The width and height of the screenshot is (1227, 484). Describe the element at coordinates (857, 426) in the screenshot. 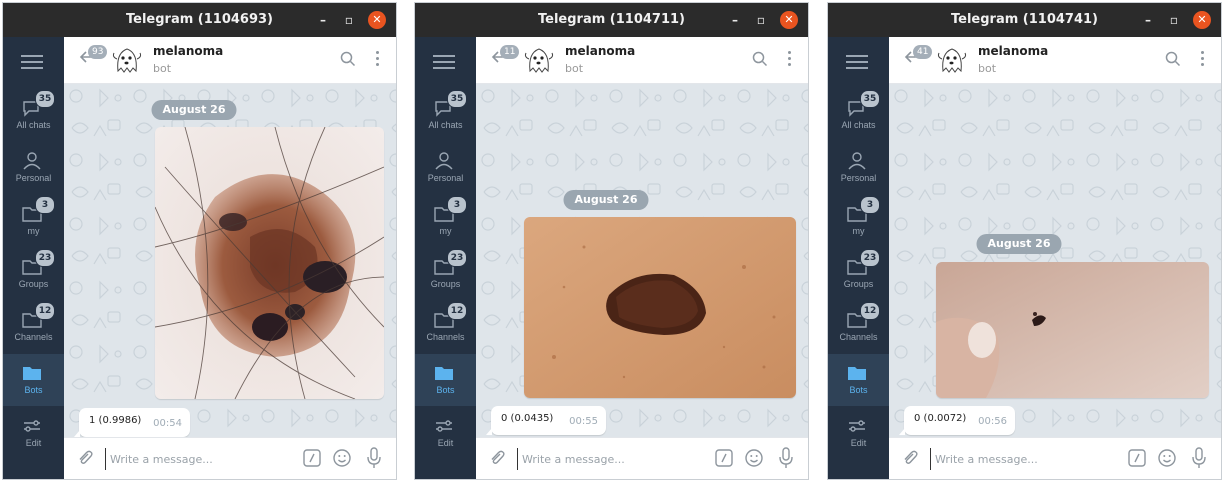

I see `sliders-icon` at that location.